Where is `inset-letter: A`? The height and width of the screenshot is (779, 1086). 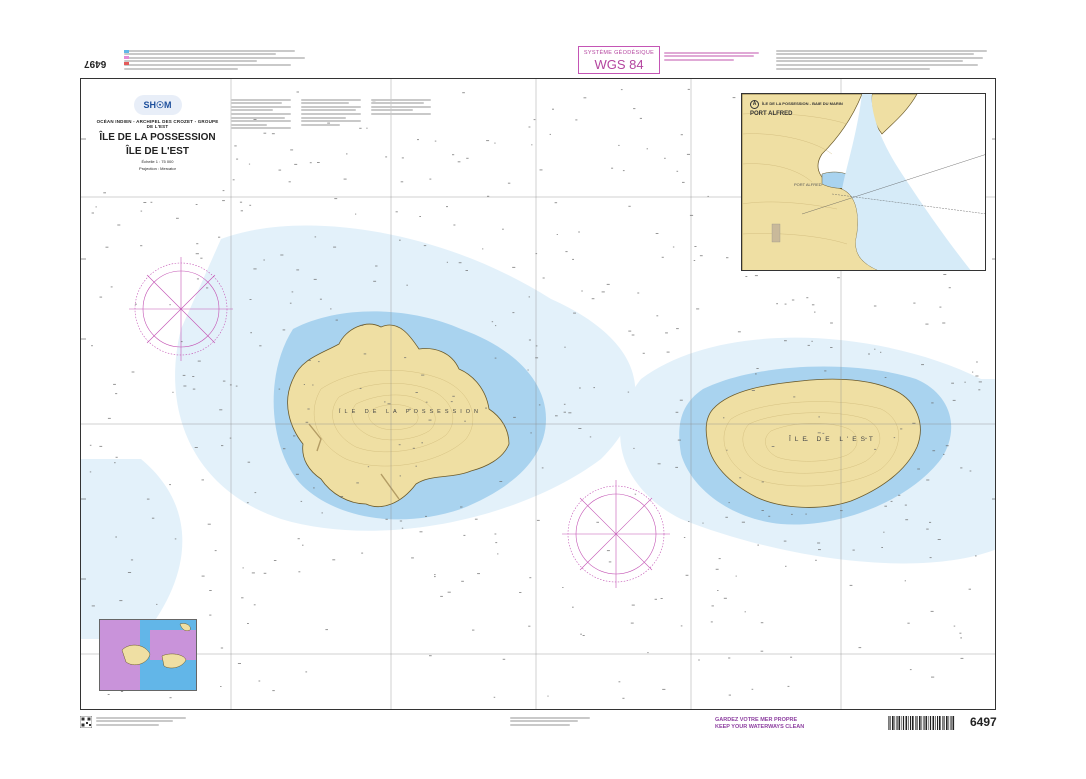 inset-letter: A is located at coordinates (754, 104).